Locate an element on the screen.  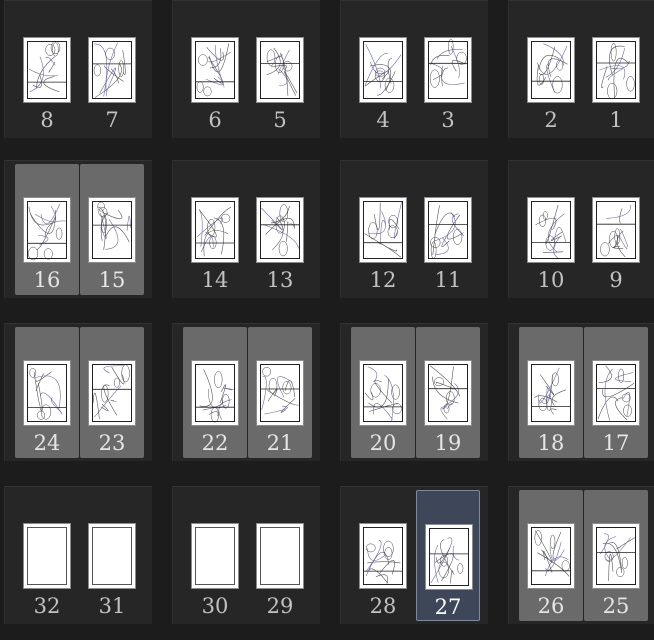
page-spread: 32 31 is located at coordinates (78, 555).